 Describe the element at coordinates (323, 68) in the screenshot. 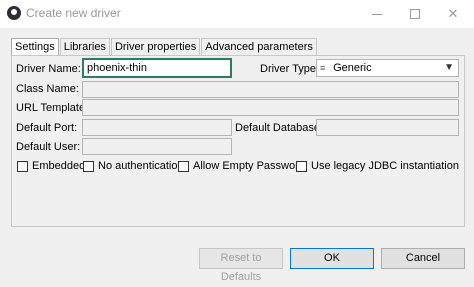

I see `generic-driver-icon: ≡` at that location.